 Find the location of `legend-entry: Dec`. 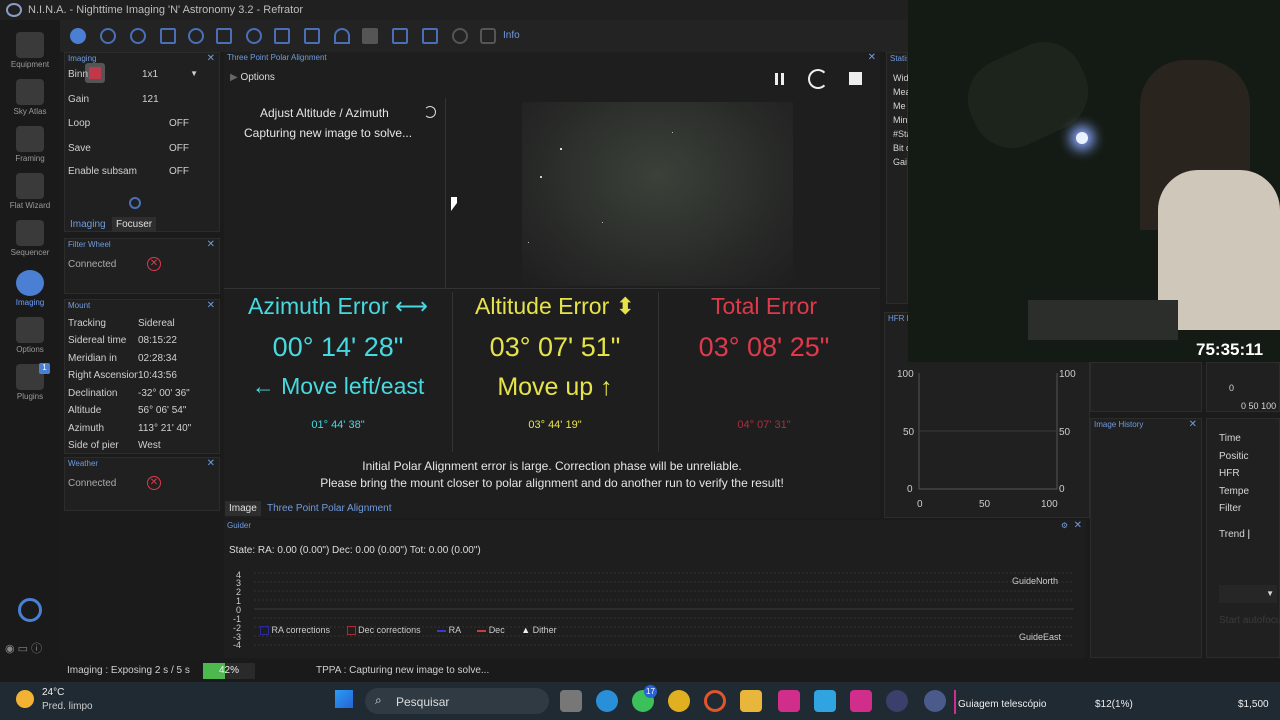

legend-entry: Dec is located at coordinates (496, 630).